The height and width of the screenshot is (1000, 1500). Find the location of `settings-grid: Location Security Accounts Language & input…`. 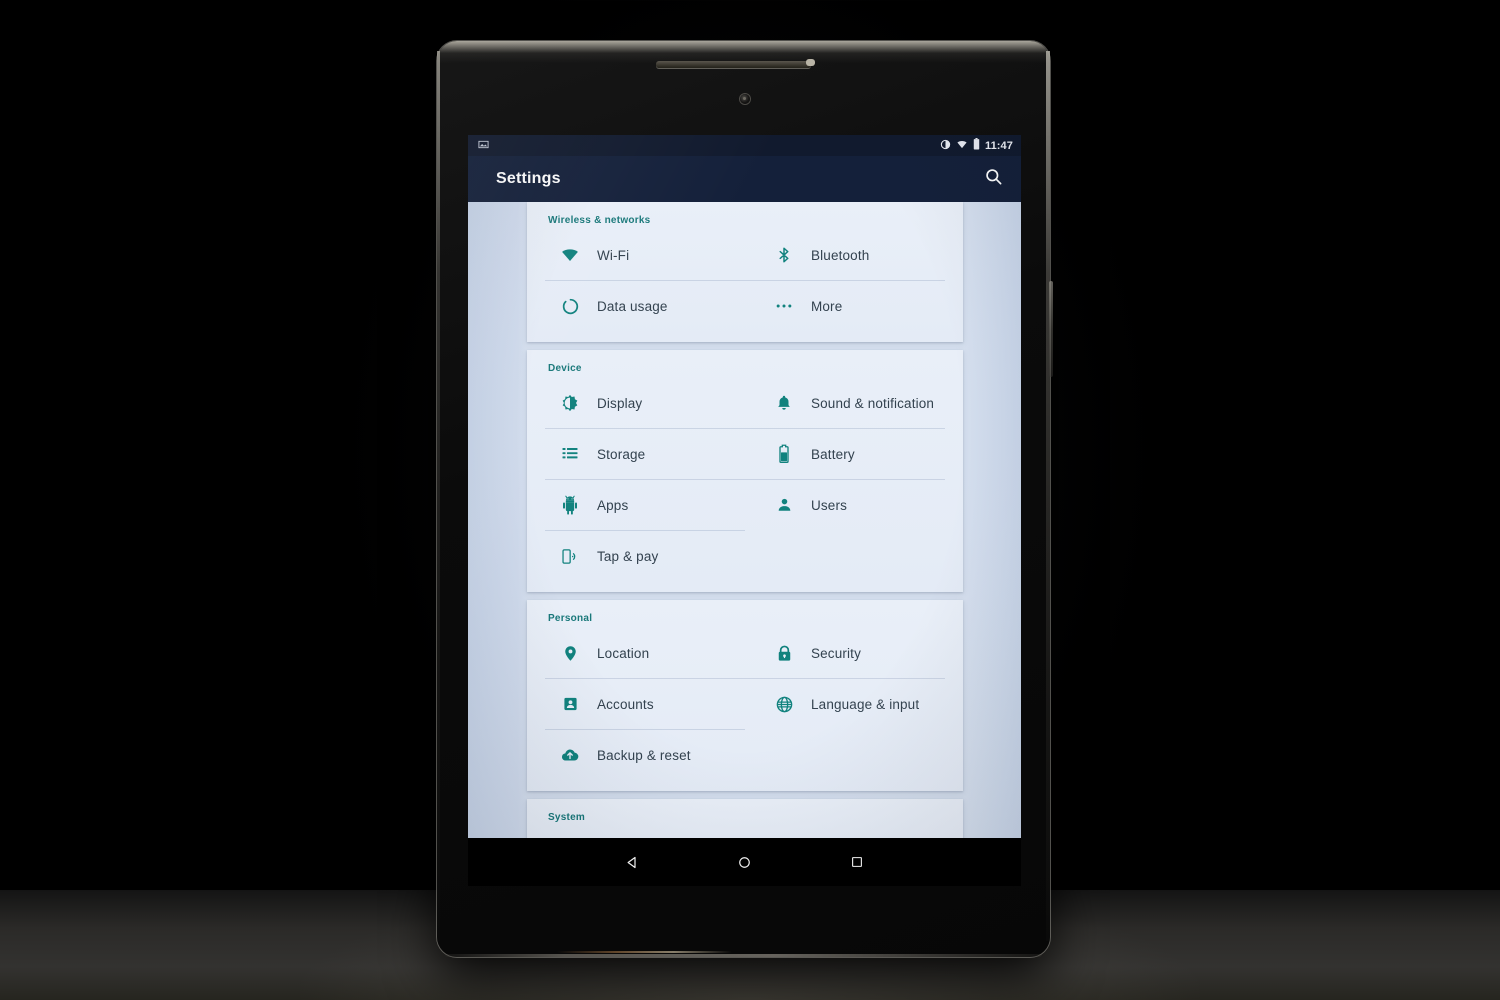

settings-grid: Location Security Accounts Language & input… is located at coordinates (745, 704).